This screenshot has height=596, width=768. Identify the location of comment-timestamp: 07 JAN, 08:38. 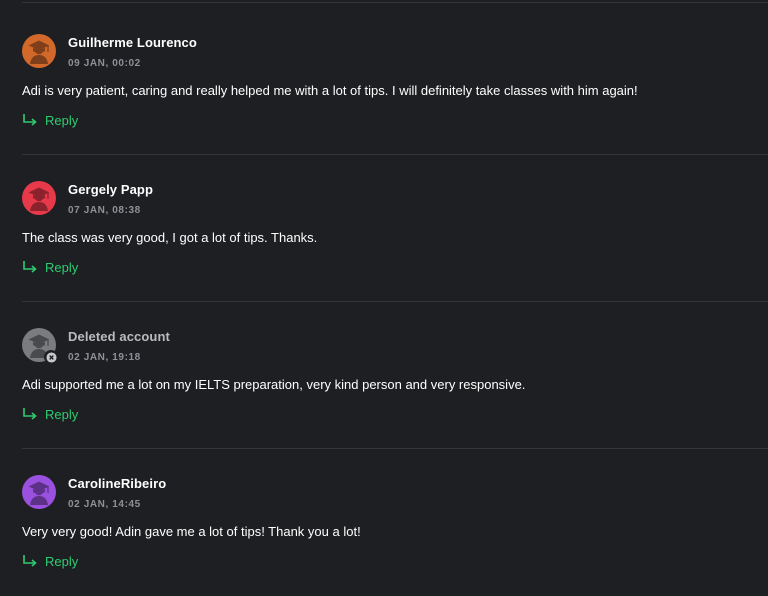
(104, 210).